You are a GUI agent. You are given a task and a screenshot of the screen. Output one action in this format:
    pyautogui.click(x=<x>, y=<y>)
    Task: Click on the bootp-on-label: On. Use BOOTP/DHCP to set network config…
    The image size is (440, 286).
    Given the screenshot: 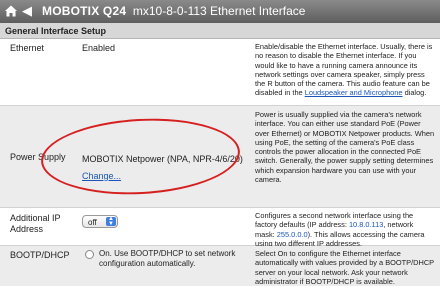 What is the action you would take?
    pyautogui.click(x=167, y=258)
    